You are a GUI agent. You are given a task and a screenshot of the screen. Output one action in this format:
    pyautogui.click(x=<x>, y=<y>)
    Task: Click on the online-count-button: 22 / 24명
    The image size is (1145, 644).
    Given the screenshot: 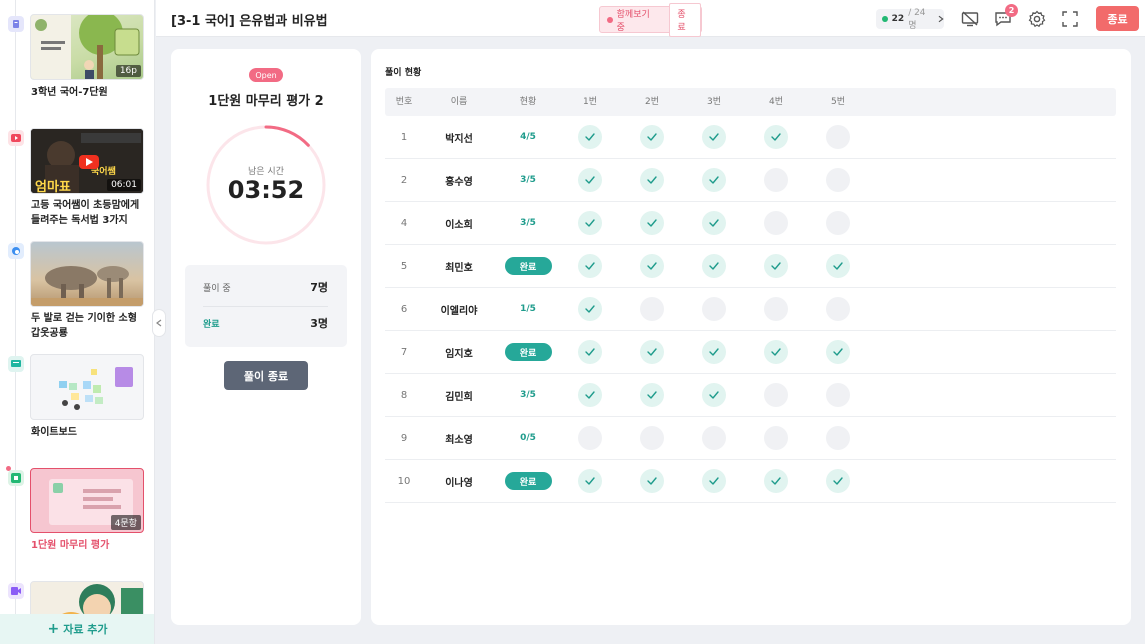 What is the action you would take?
    pyautogui.click(x=910, y=19)
    